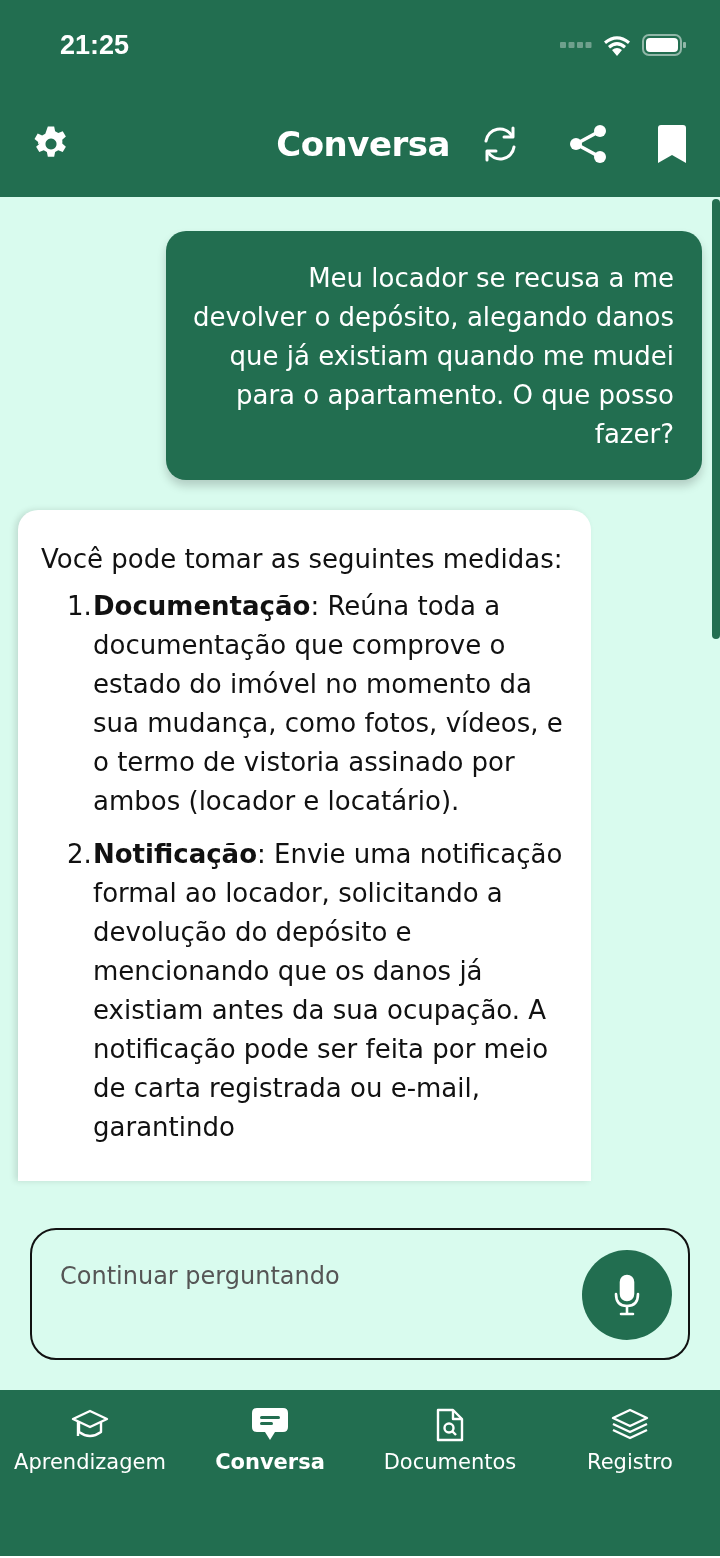 This screenshot has height=1558, width=720. What do you see at coordinates (79, 606) in the screenshot?
I see `list-number: 1.` at bounding box center [79, 606].